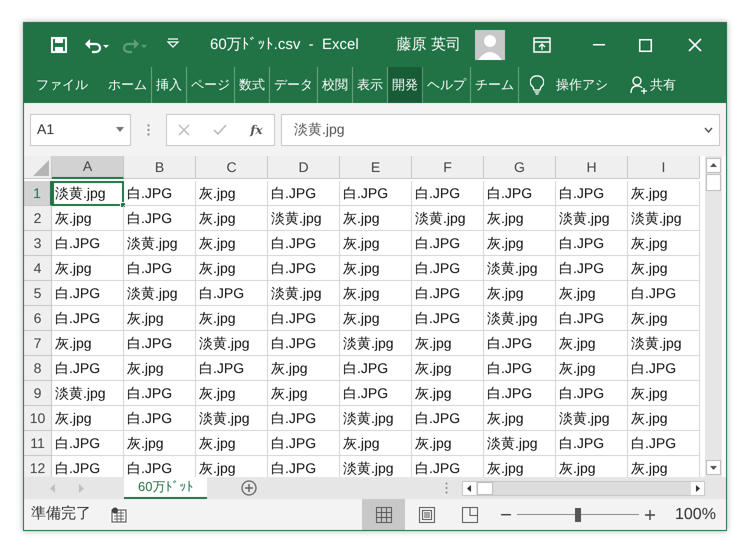 The image size is (750, 560). I want to click on column-header: A, so click(88, 167).